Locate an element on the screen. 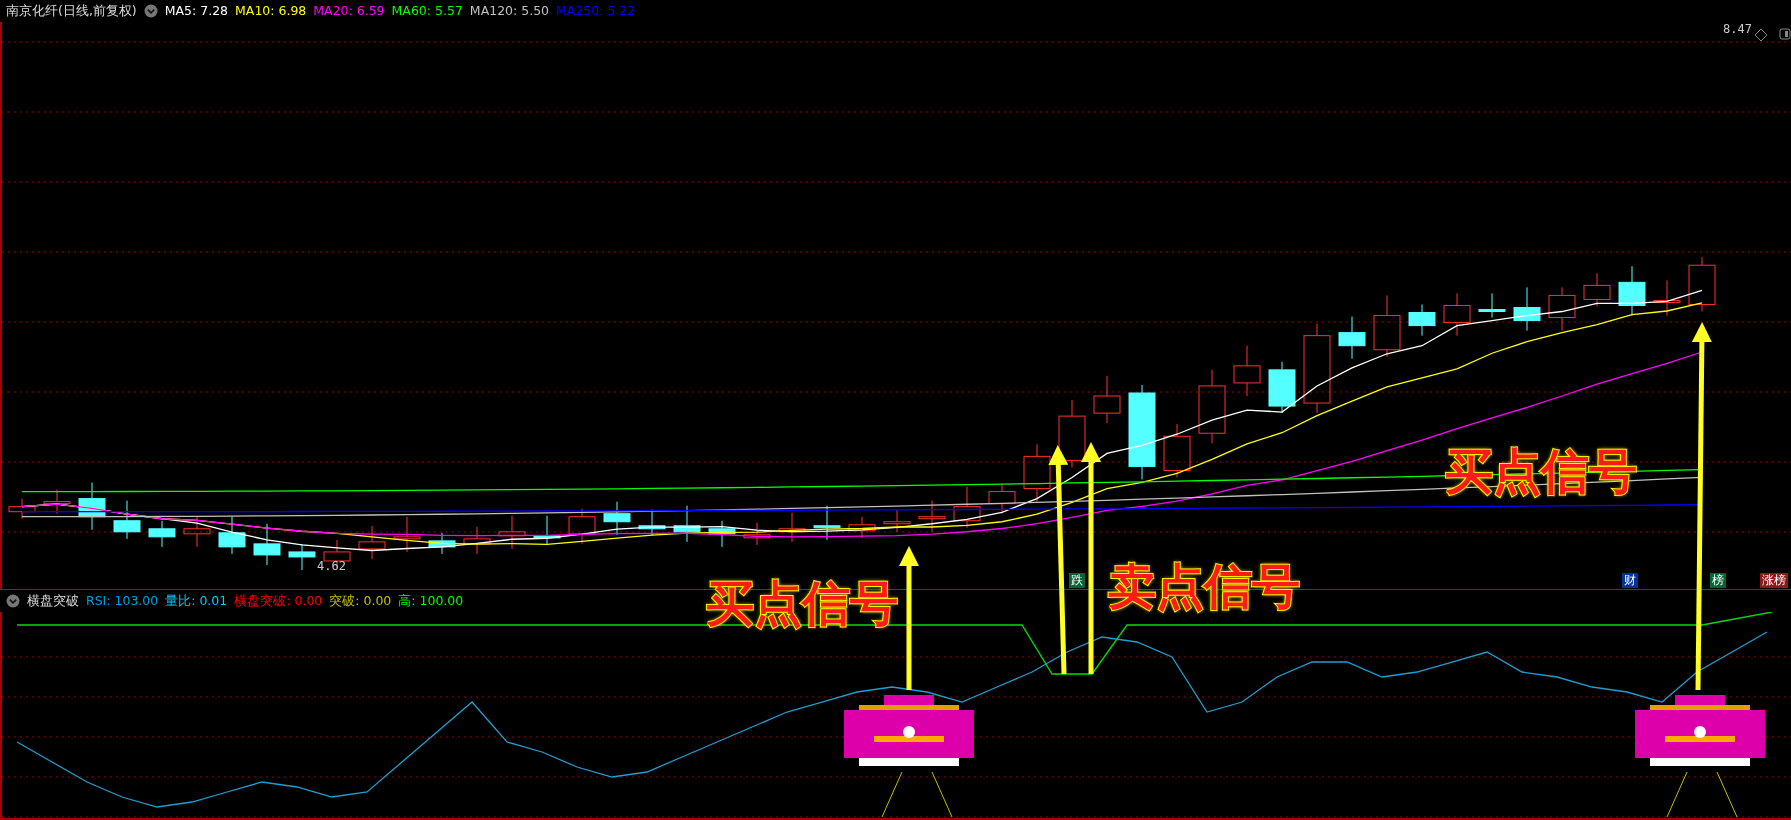 This screenshot has width=1791, height=820. chart-title: 南京化纤(日线,前复权) is located at coordinates (71, 11).